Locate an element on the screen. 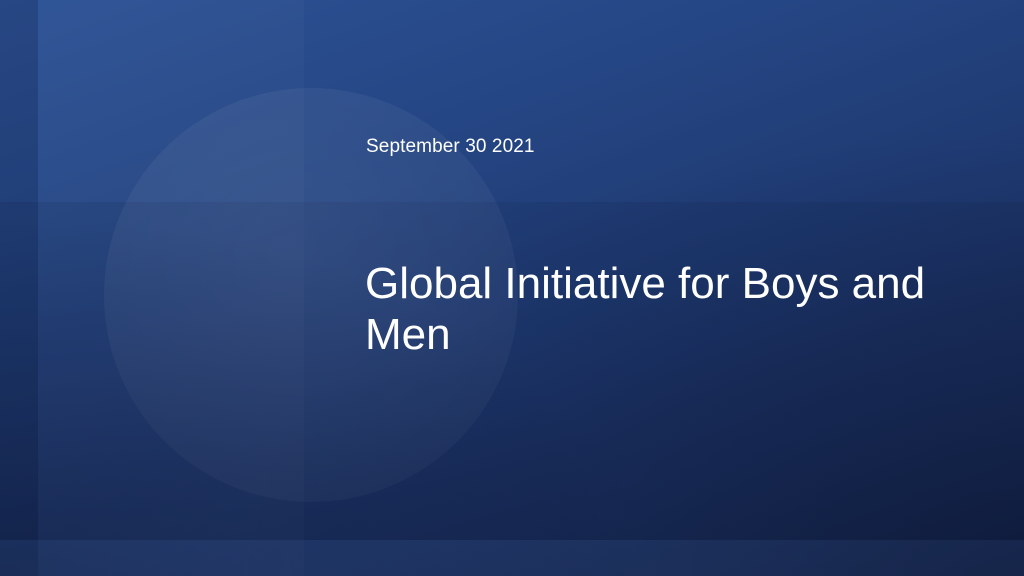  slide-date: September 30 2021 is located at coordinates (450, 146).